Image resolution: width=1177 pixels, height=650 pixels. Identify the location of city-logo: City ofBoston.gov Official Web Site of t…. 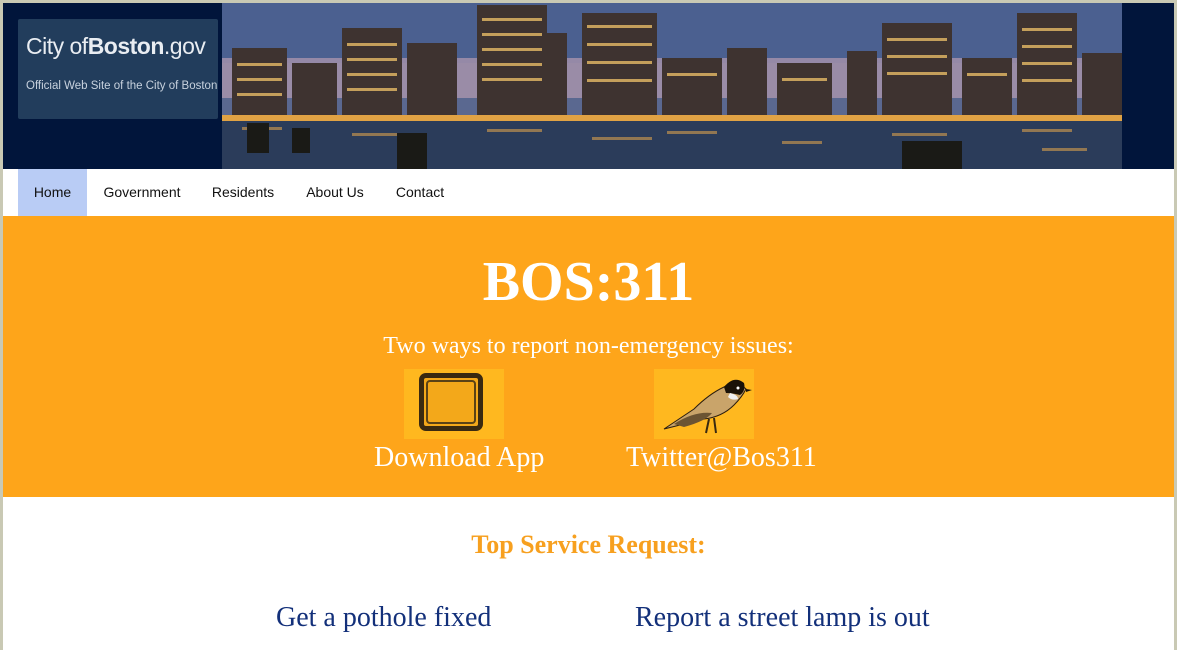
(118, 69).